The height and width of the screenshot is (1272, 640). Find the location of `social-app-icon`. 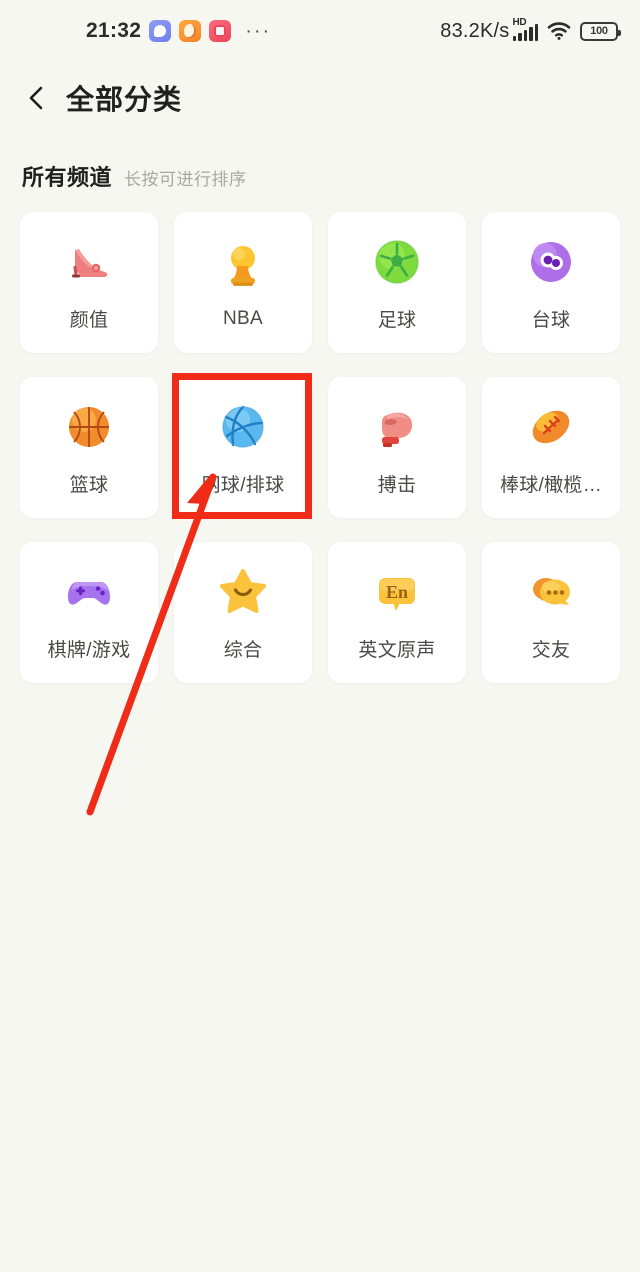

social-app-icon is located at coordinates (220, 31).